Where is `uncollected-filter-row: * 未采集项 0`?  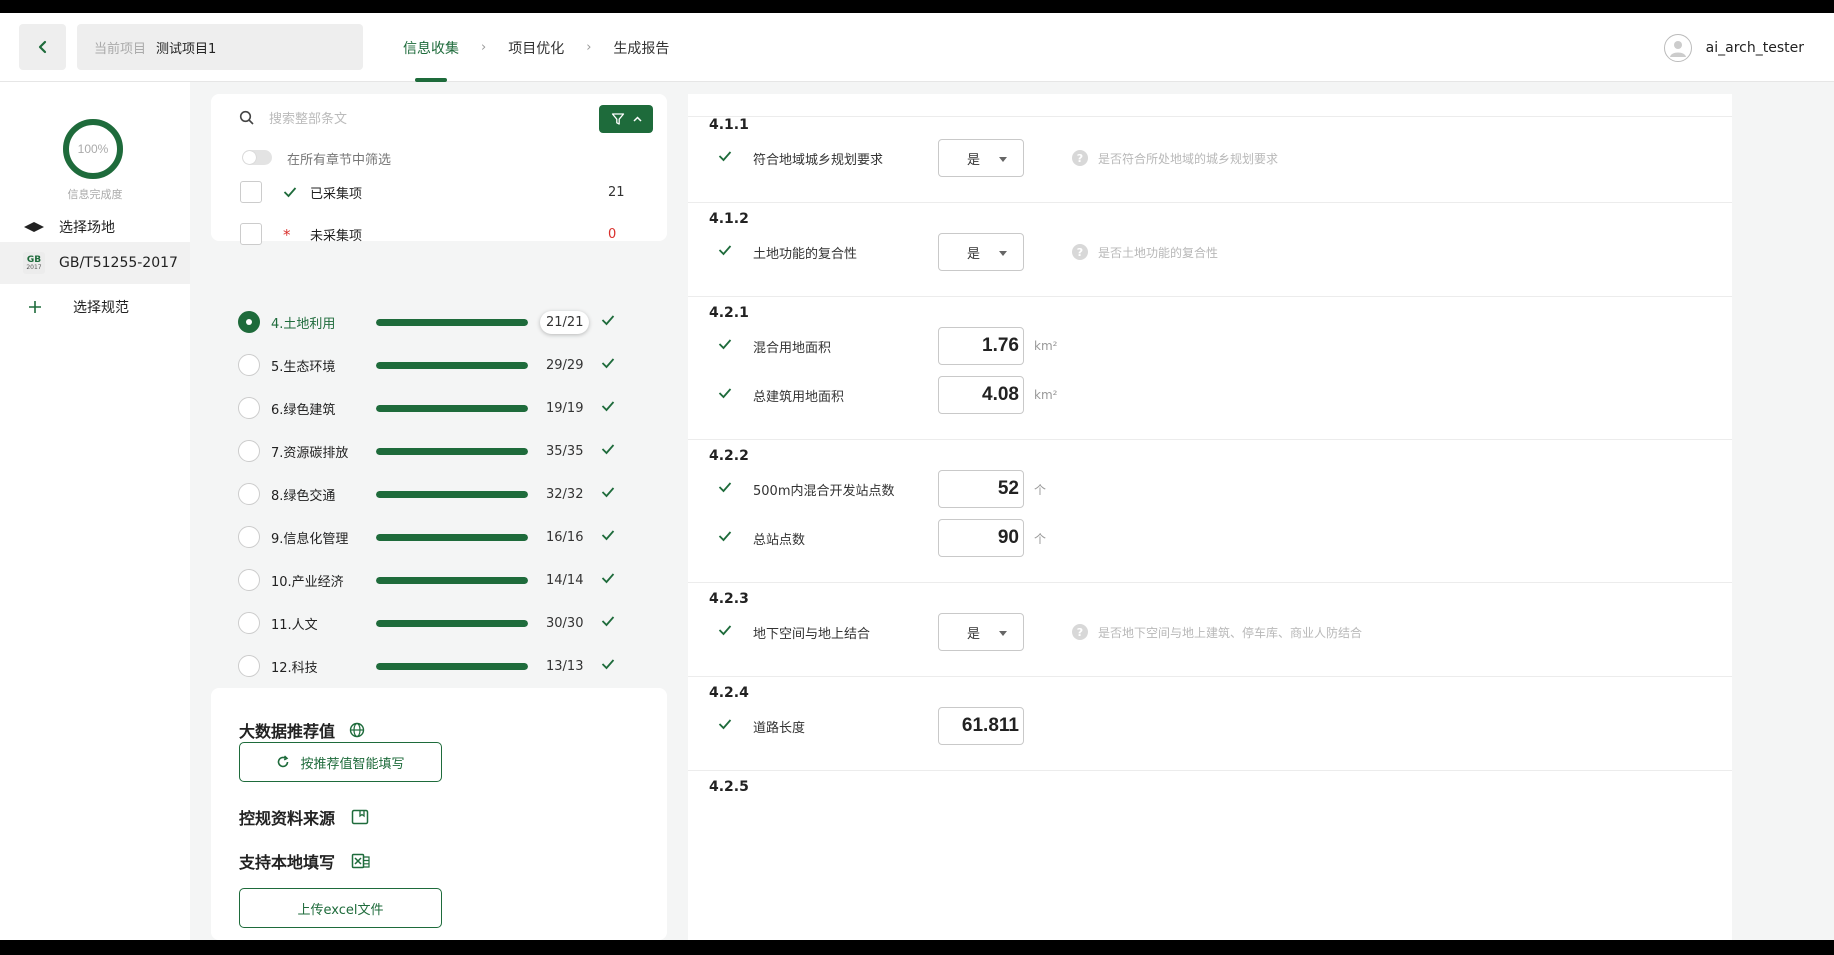
uncollected-filter-row: * 未采集项 0 is located at coordinates (440, 234).